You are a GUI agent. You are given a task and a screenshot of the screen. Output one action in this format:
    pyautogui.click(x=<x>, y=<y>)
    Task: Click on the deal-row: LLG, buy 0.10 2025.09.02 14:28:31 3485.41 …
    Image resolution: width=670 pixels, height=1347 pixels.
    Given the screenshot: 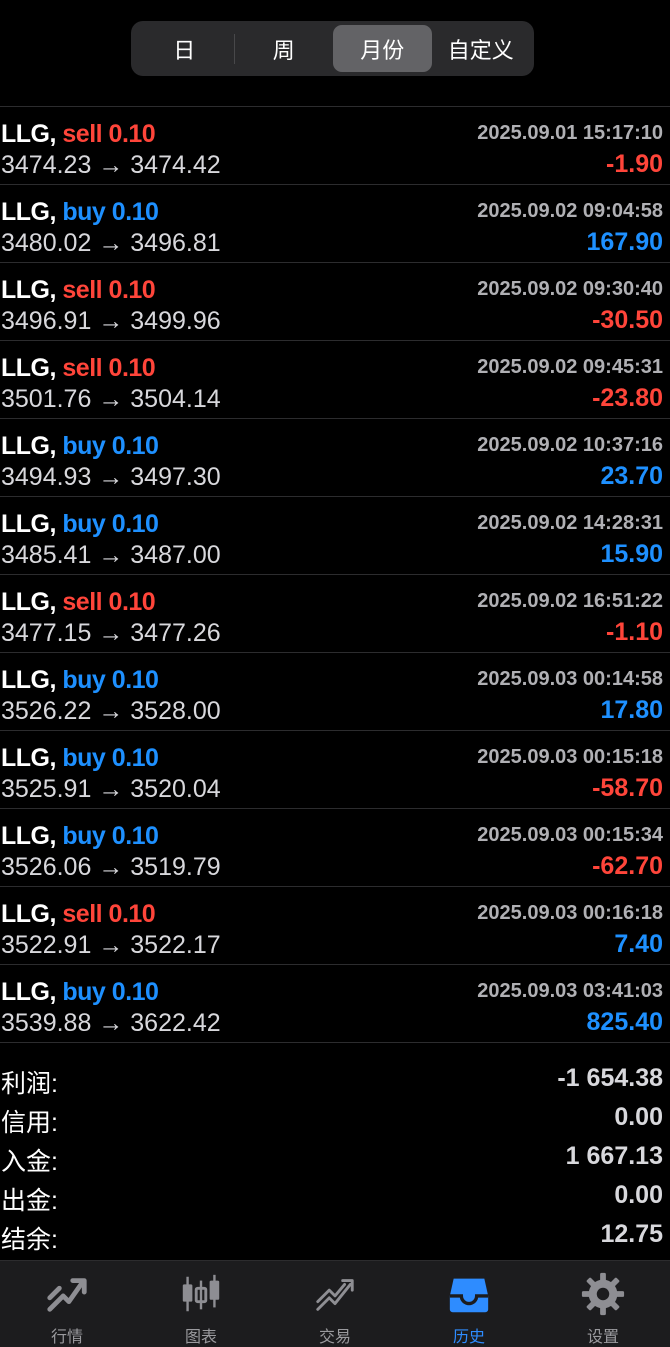 What is the action you would take?
    pyautogui.click(x=335, y=536)
    